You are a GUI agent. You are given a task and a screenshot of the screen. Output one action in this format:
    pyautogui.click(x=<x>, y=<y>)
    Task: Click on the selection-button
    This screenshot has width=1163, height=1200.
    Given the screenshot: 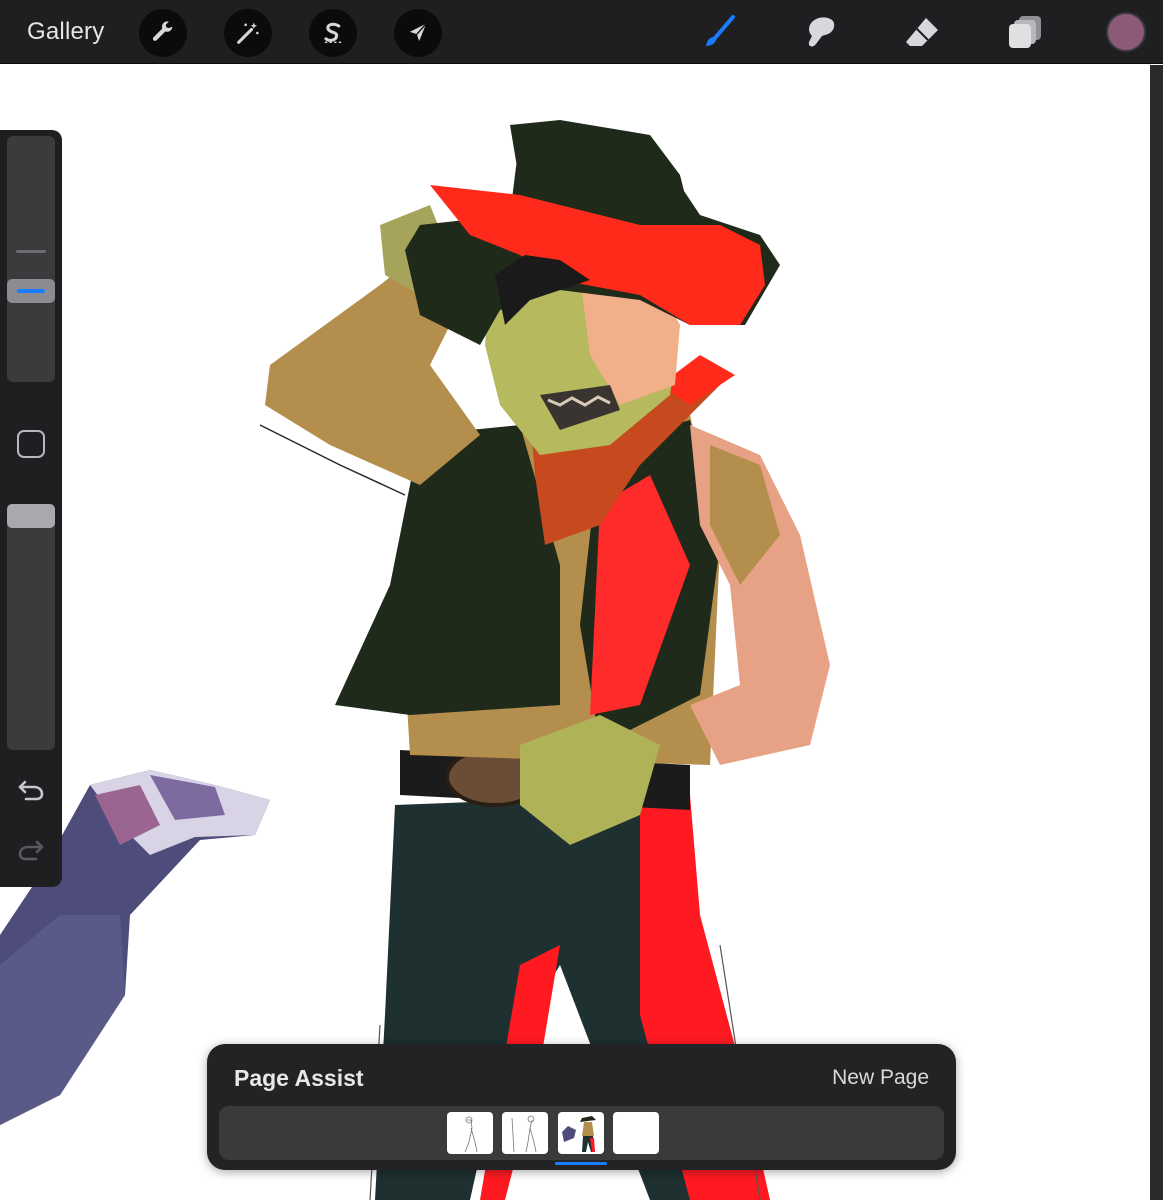 What is the action you would take?
    pyautogui.click(x=333, y=33)
    